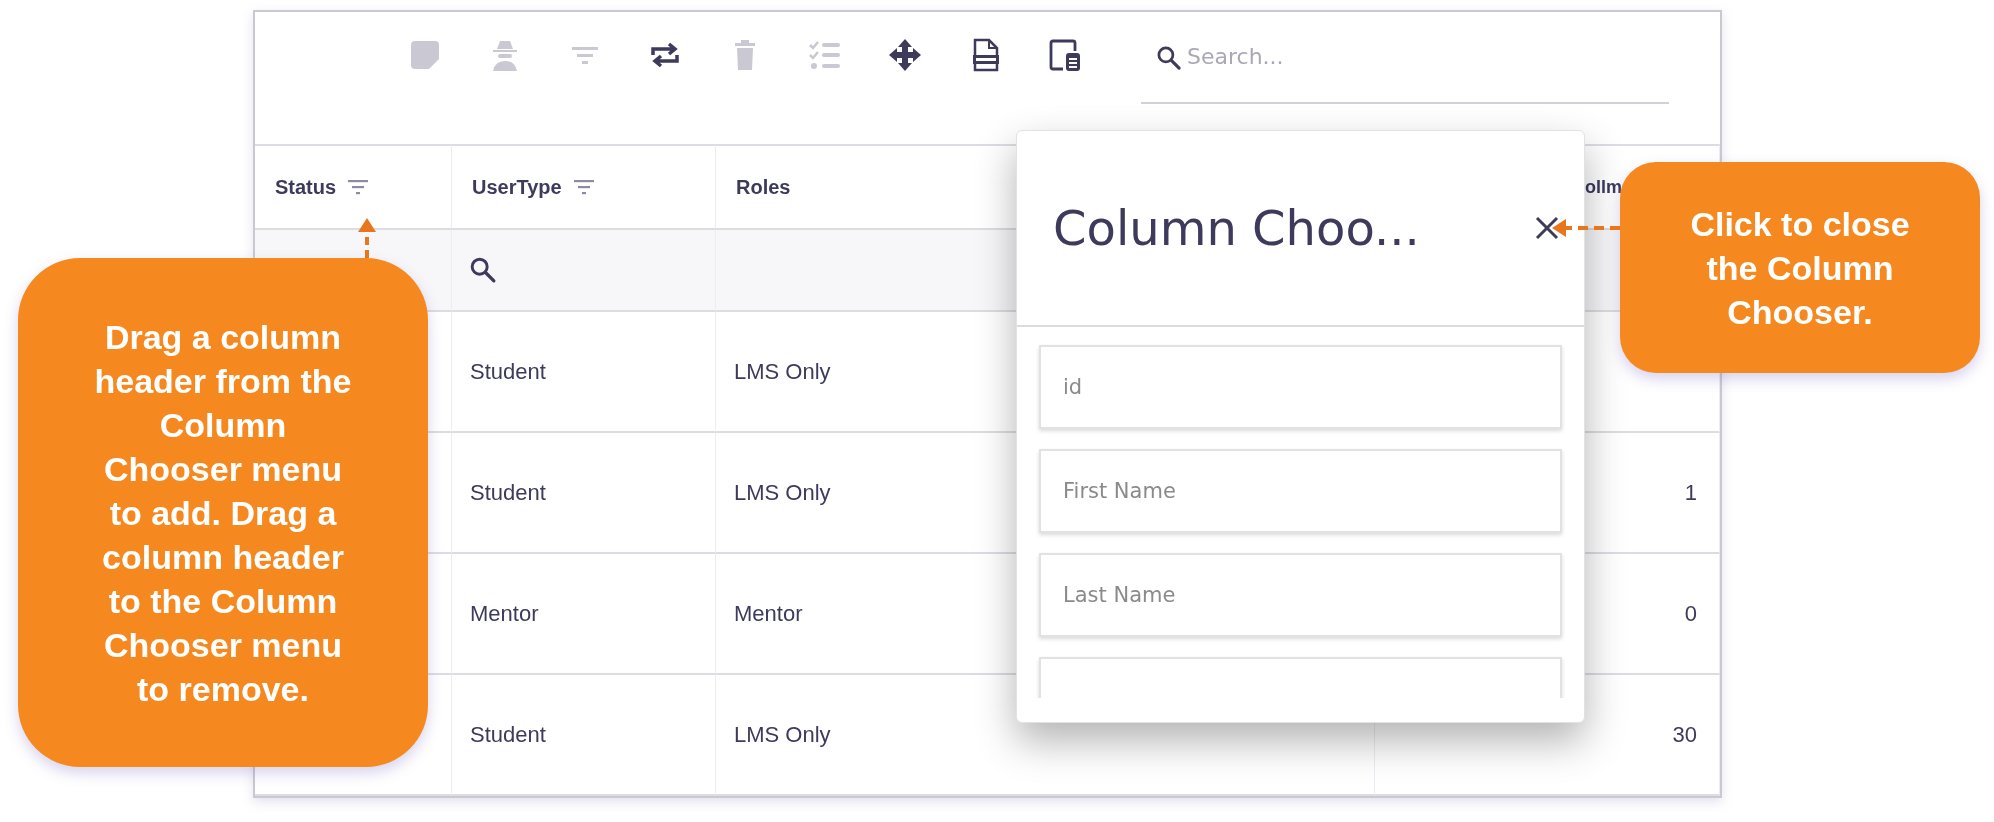  Describe the element at coordinates (1800, 268) in the screenshot. I see `callout-text: Click to close the Column Chooser.` at that location.